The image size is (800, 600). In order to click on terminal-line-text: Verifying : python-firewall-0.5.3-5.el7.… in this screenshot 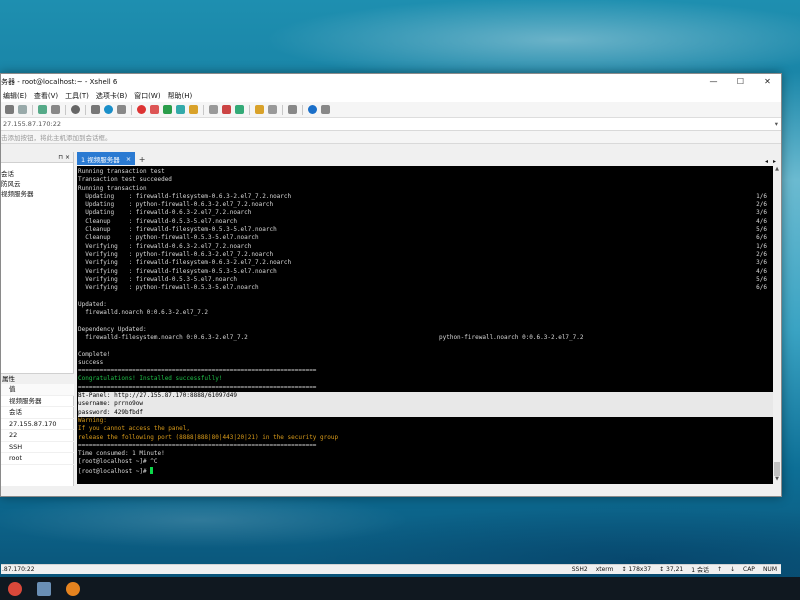, I will do `click(168, 288)`.